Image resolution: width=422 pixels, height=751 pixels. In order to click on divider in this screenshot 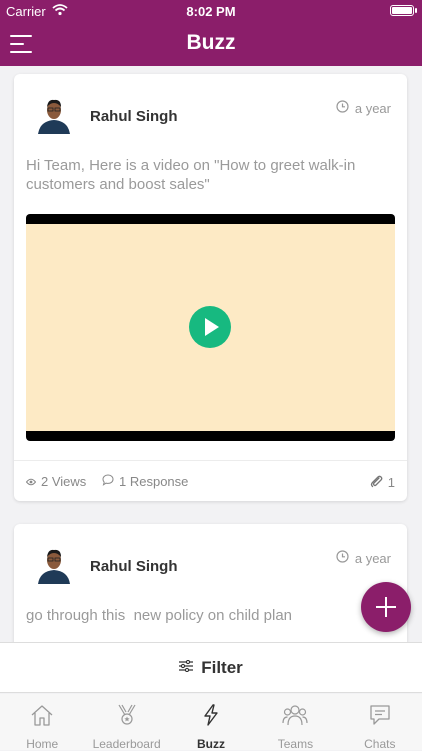, I will do `click(210, 460)`.